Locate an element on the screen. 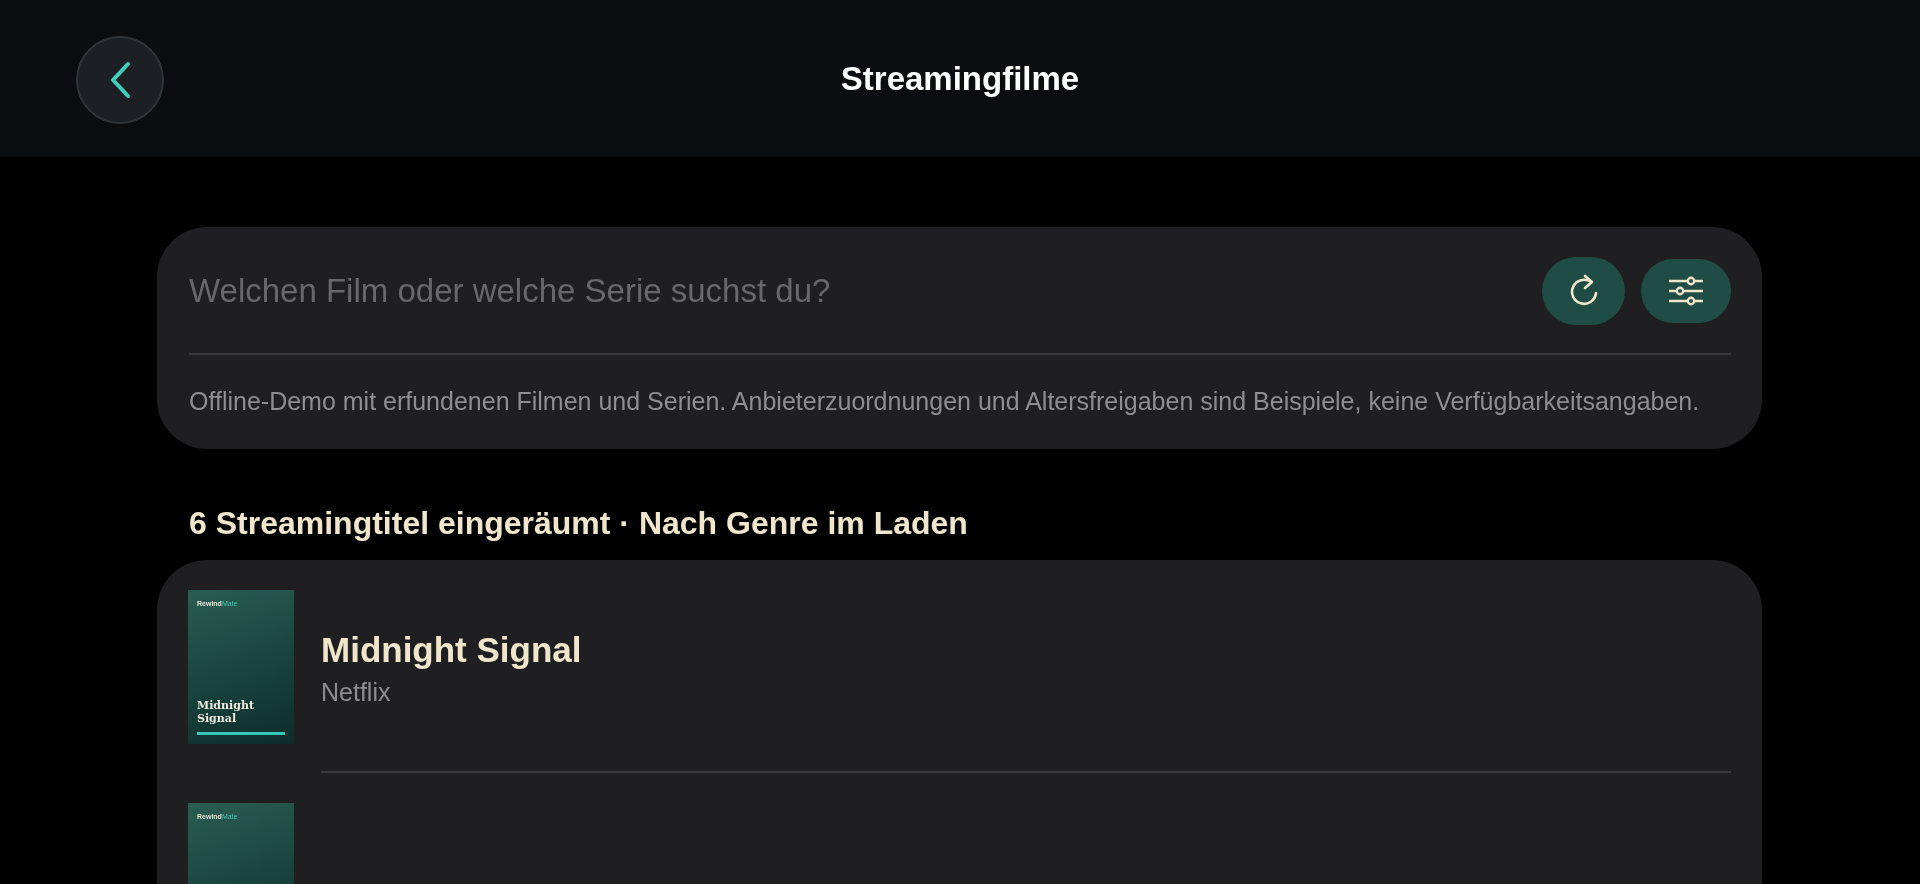 Image resolution: width=1920 pixels, height=884 pixels. poster-title: Midnight Signal is located at coordinates (226, 712).